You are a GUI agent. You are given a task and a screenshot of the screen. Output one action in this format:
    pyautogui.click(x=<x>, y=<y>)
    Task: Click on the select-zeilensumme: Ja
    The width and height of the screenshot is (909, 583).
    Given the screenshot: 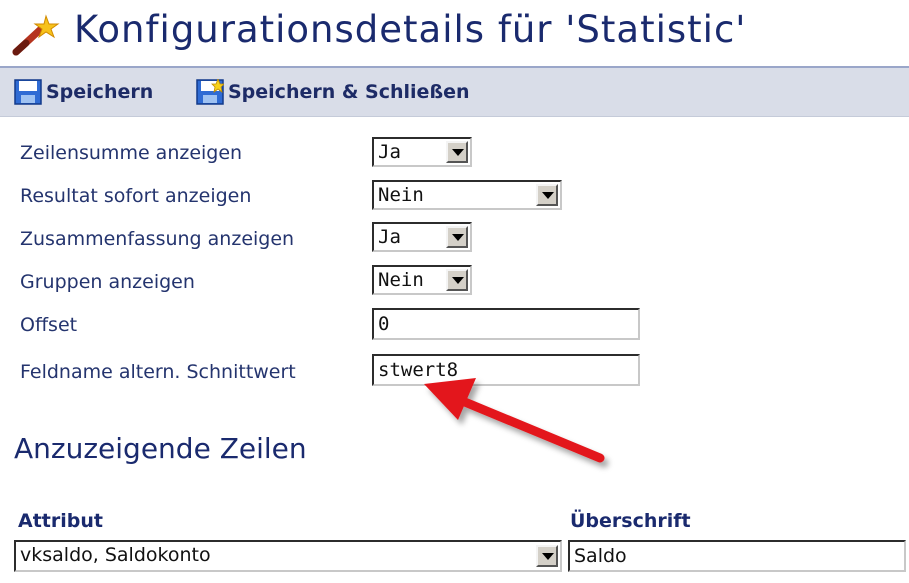 What is the action you would take?
    pyautogui.click(x=422, y=152)
    